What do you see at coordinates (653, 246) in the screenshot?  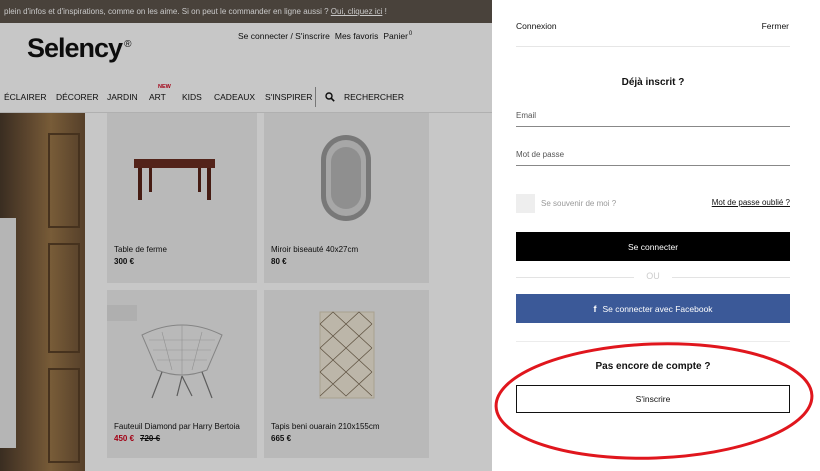 I see `login-button: Se connecter` at bounding box center [653, 246].